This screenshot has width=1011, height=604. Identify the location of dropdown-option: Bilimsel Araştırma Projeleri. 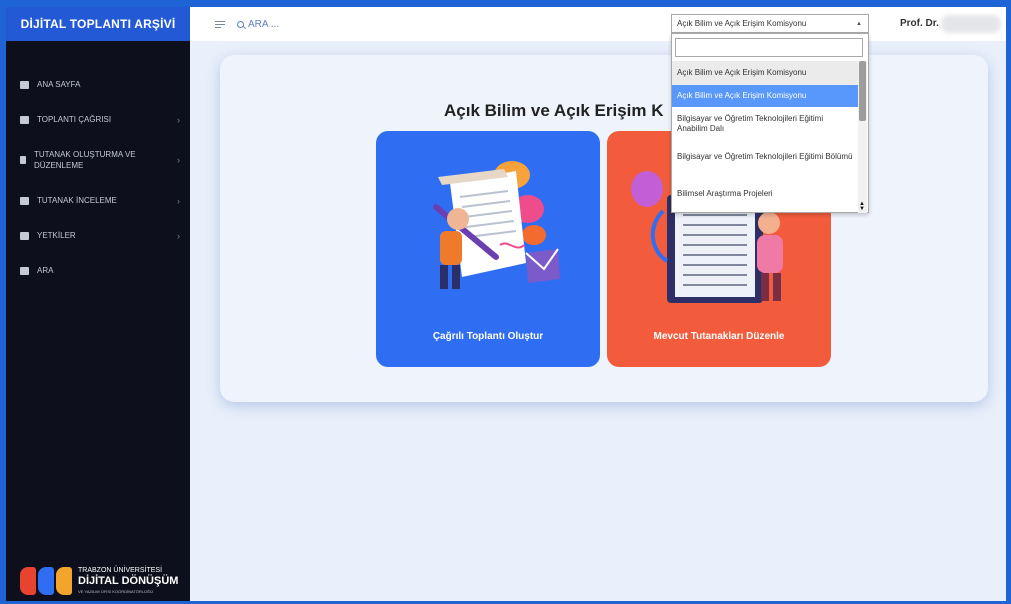
(765, 195).